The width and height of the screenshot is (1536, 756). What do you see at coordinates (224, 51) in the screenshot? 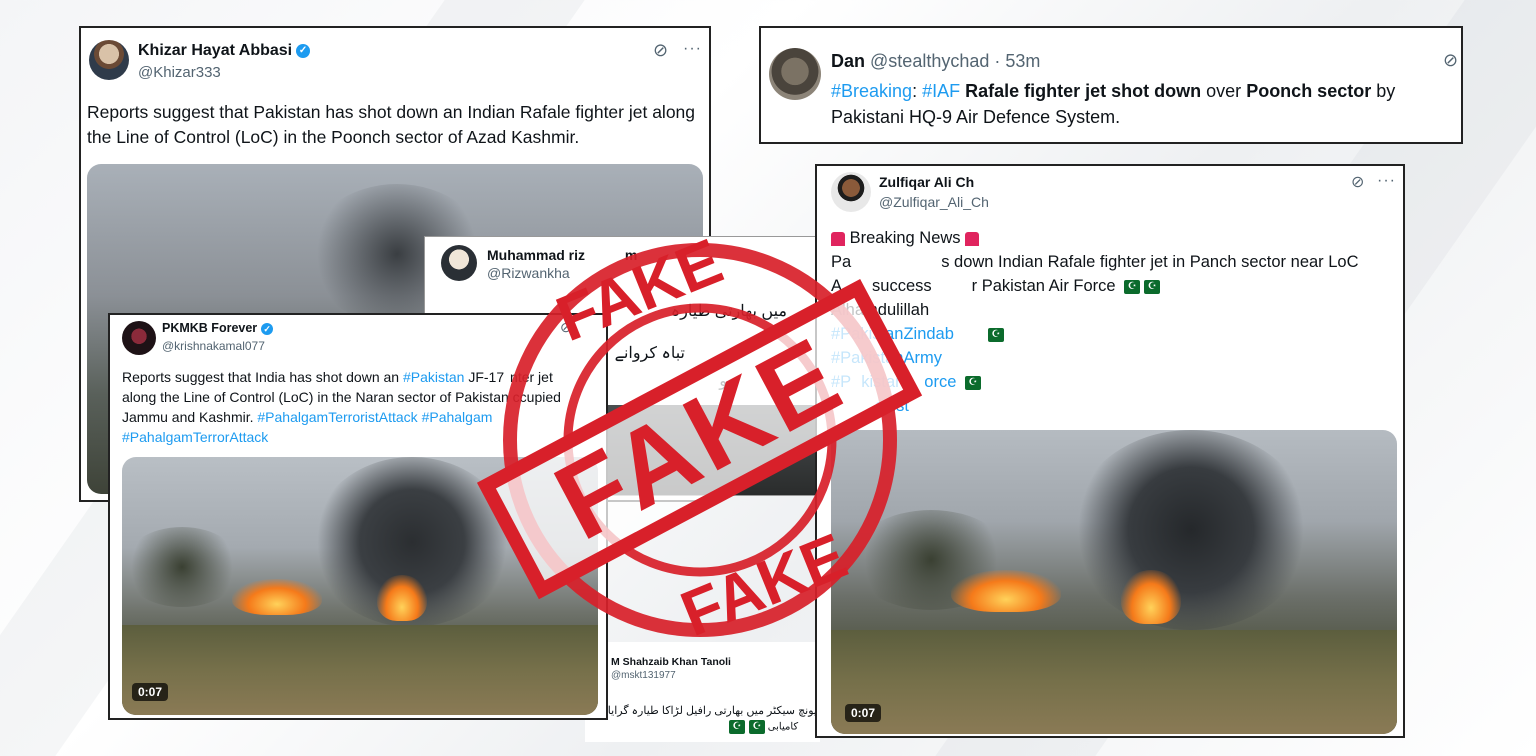
I see `author-name: Khizar Hayat Abbasi ✓` at bounding box center [224, 51].